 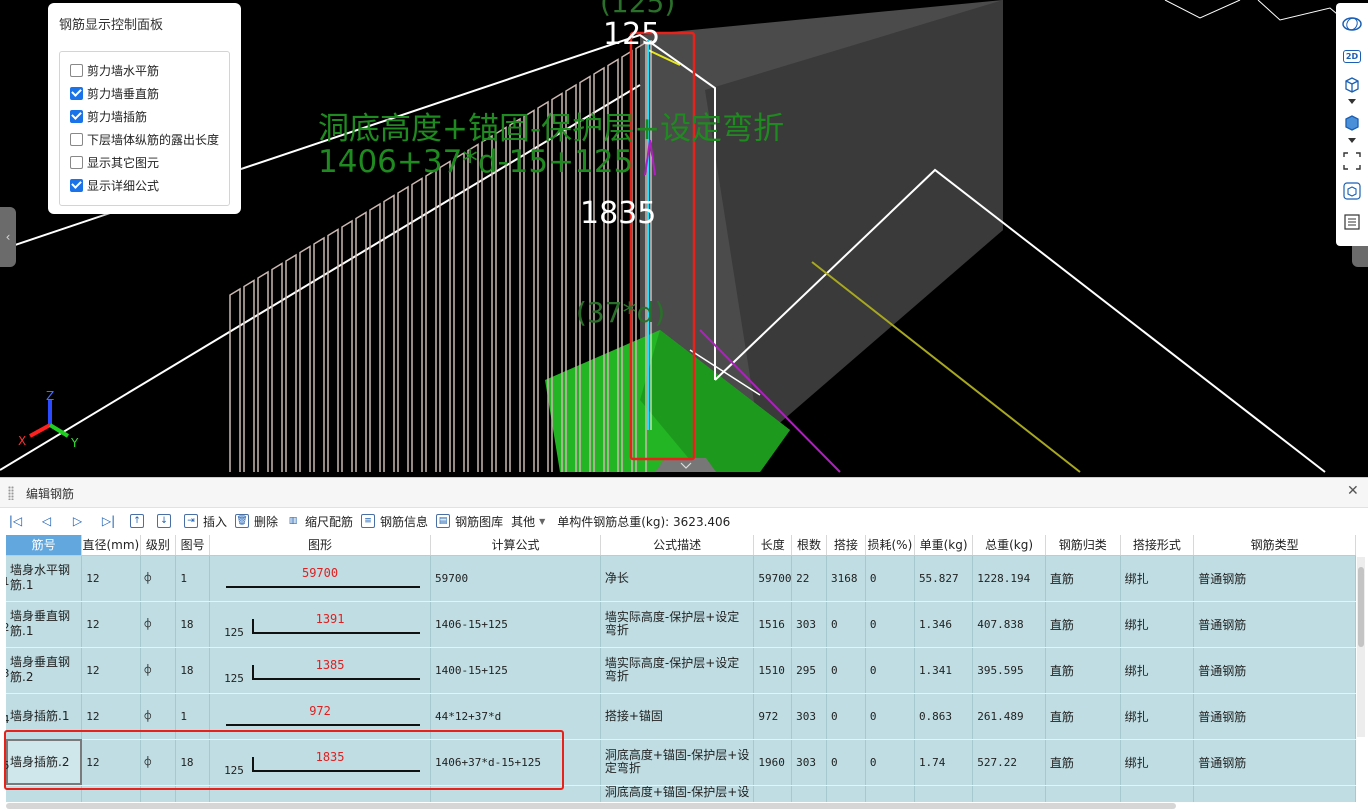 I want to click on rebar-info-button: ≡ 钢筋信息, so click(x=394, y=521).